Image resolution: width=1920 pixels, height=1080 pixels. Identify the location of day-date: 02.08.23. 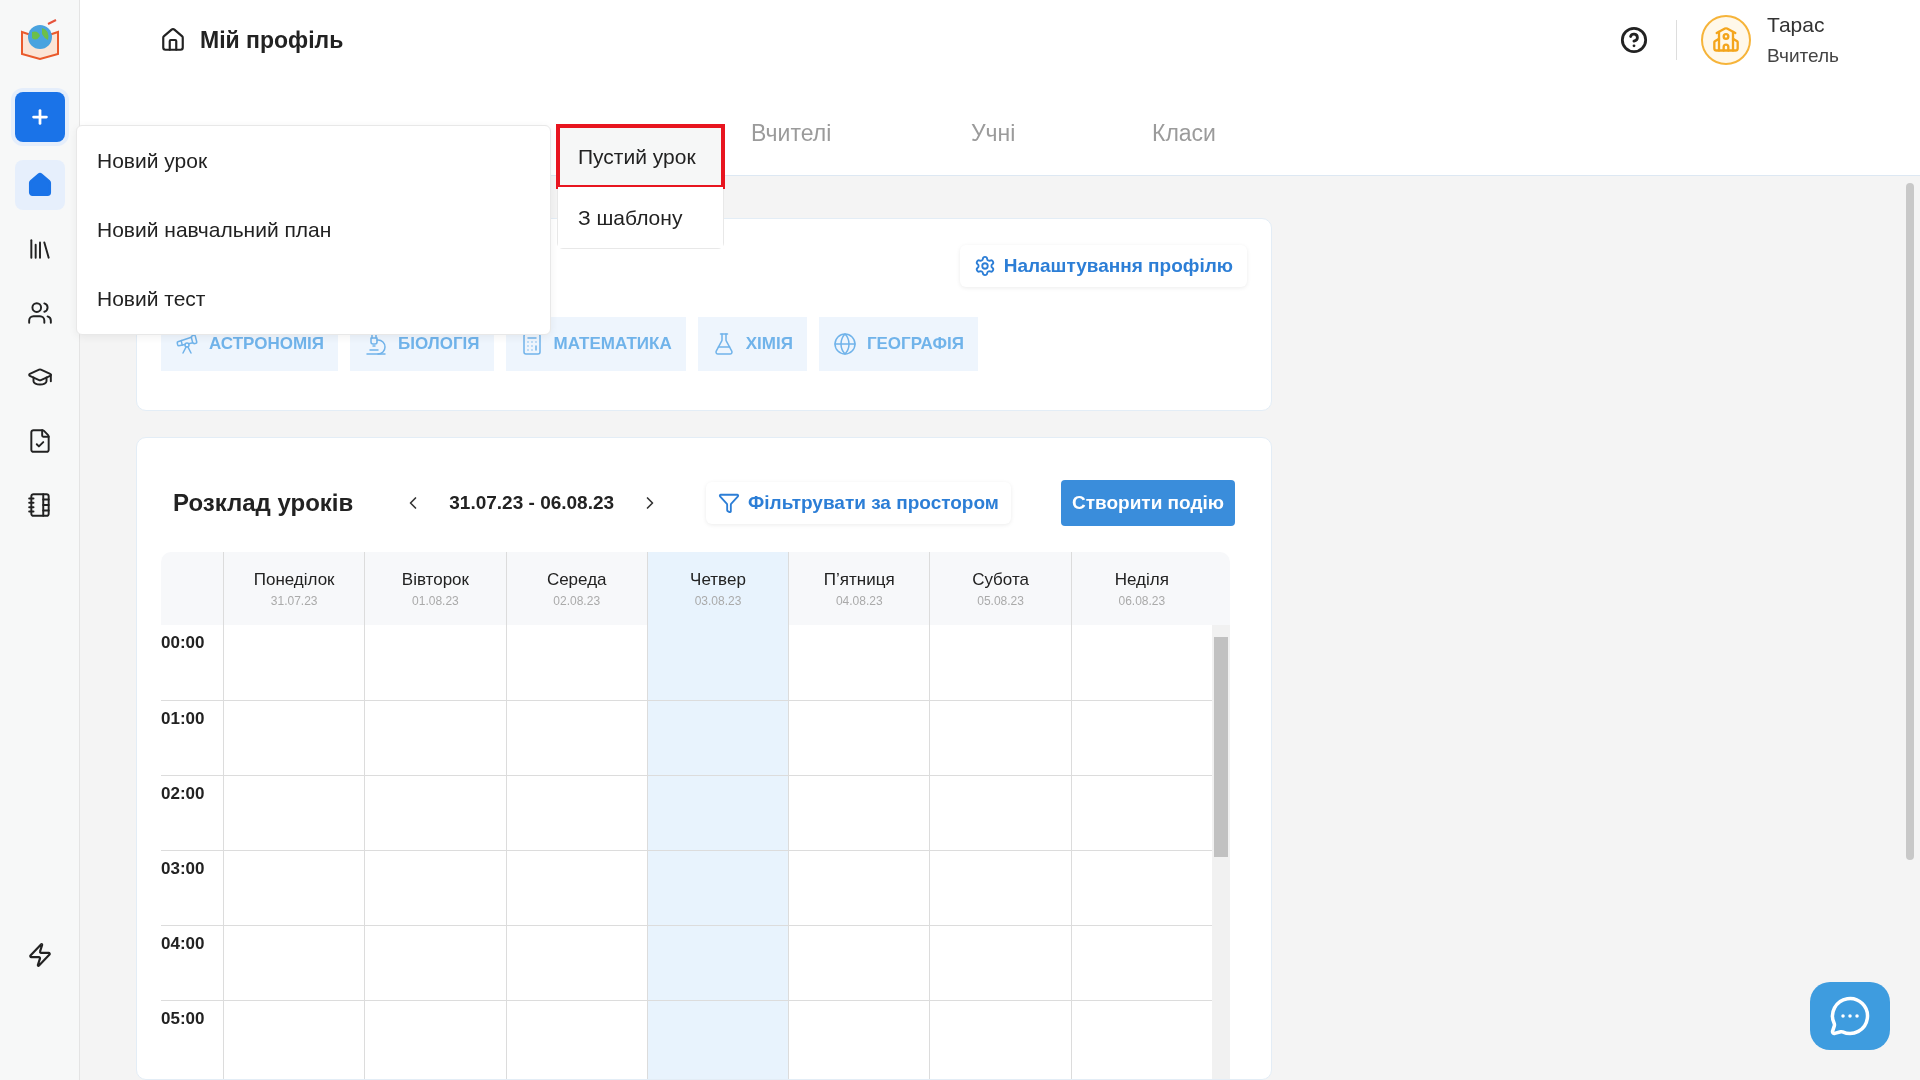
(577, 600).